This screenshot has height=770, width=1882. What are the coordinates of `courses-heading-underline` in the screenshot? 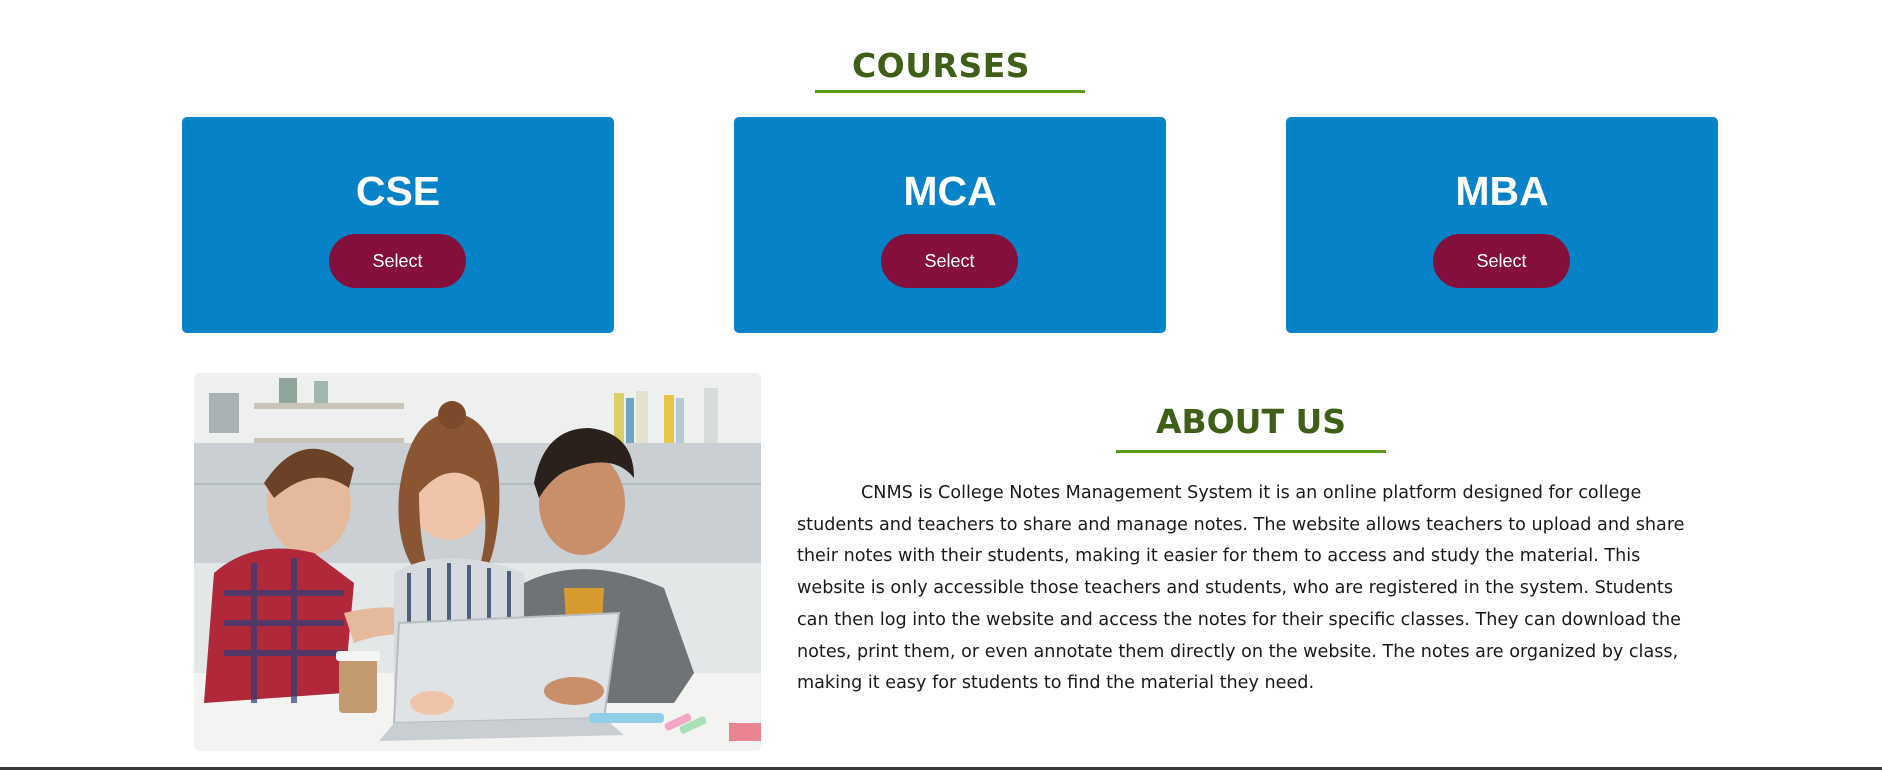 It's located at (950, 91).